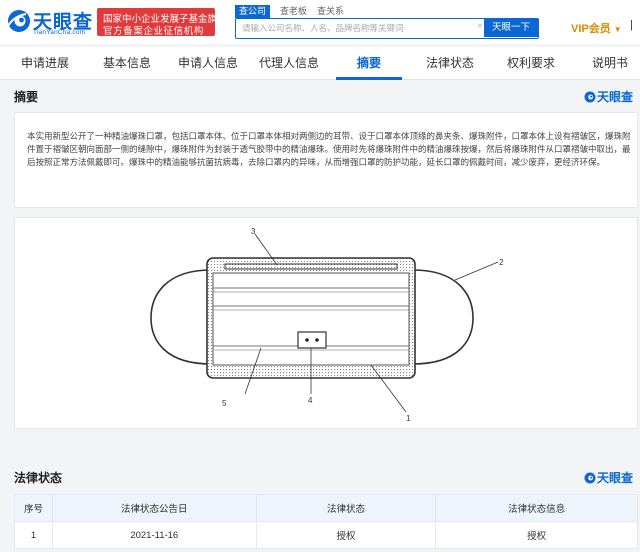 This screenshot has height=552, width=640. I want to click on logo-domain: TianYanCha.com, so click(59, 32).